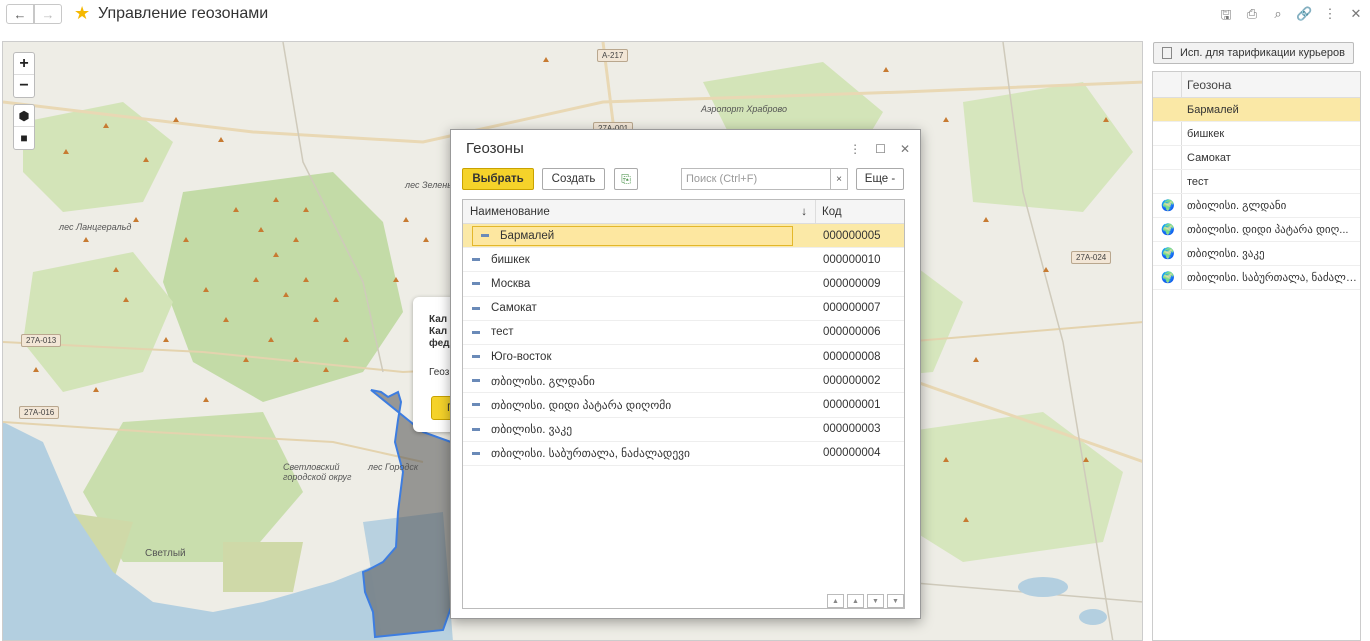  Describe the element at coordinates (683, 284) in the screenshot. I see `table-row: Москва 000000009` at that location.